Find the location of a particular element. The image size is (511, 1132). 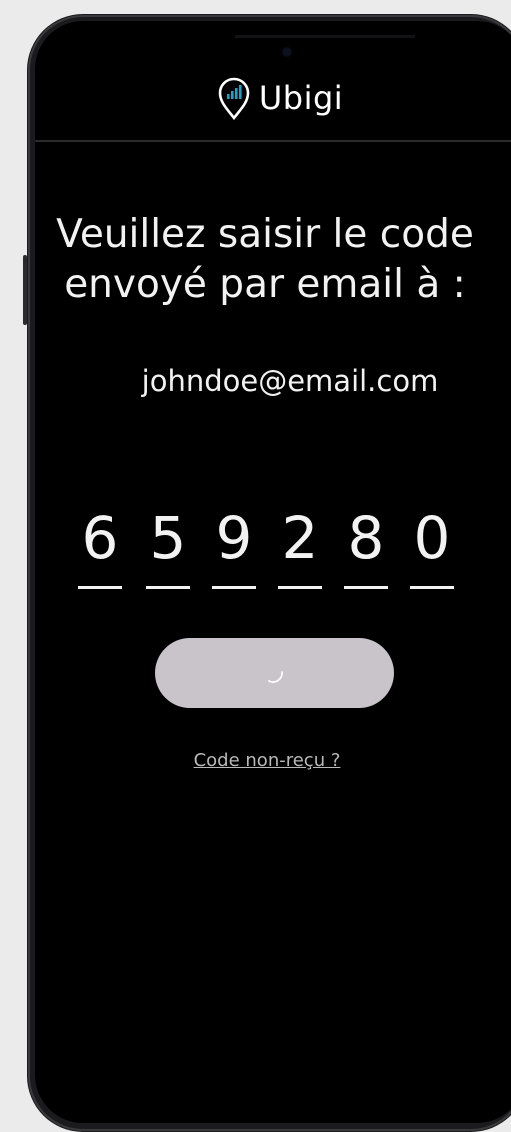

front-camera-icon is located at coordinates (287, 52).